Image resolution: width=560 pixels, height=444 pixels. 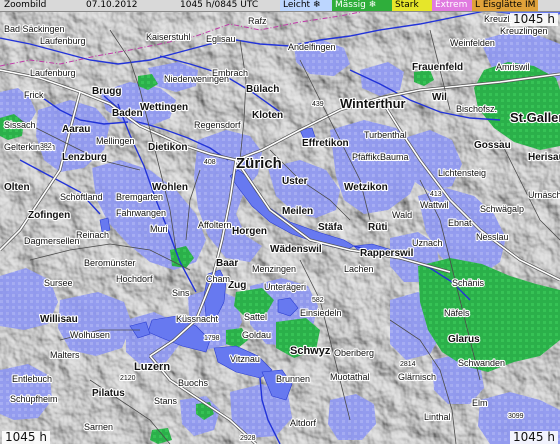 I want to click on town-label: Muotathal, so click(x=350, y=377).